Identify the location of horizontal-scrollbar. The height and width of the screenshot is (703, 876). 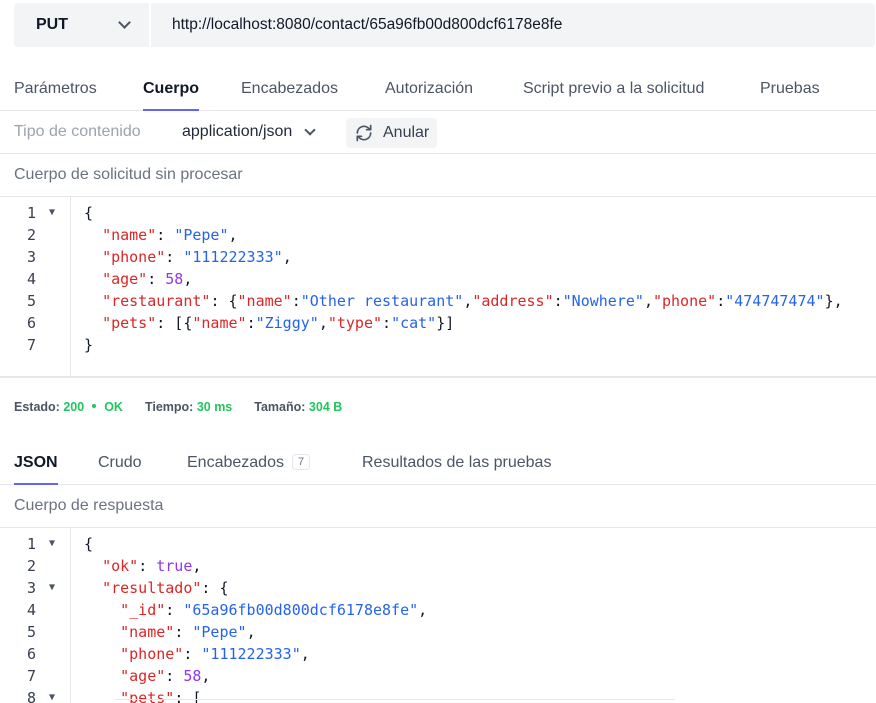
(395, 701).